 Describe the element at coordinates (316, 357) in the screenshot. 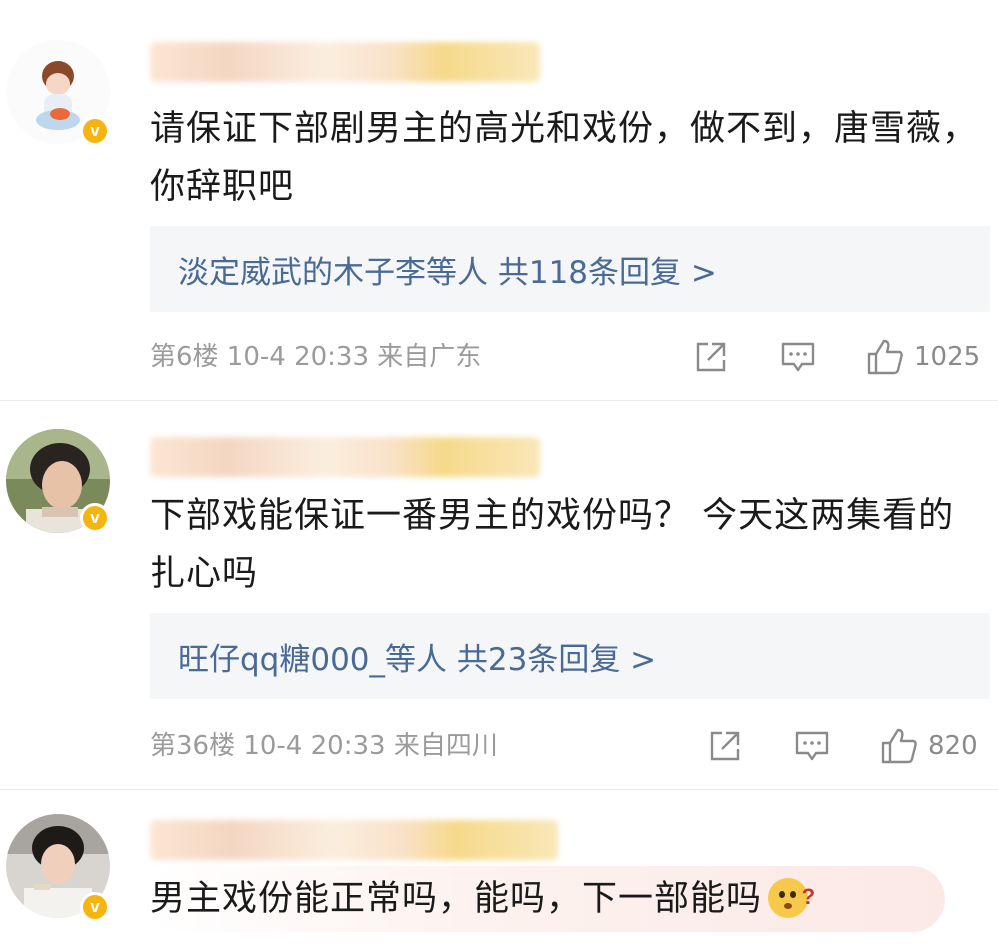

I see `comment-meta: 第6楼 10-4 20:33 来自广东` at that location.